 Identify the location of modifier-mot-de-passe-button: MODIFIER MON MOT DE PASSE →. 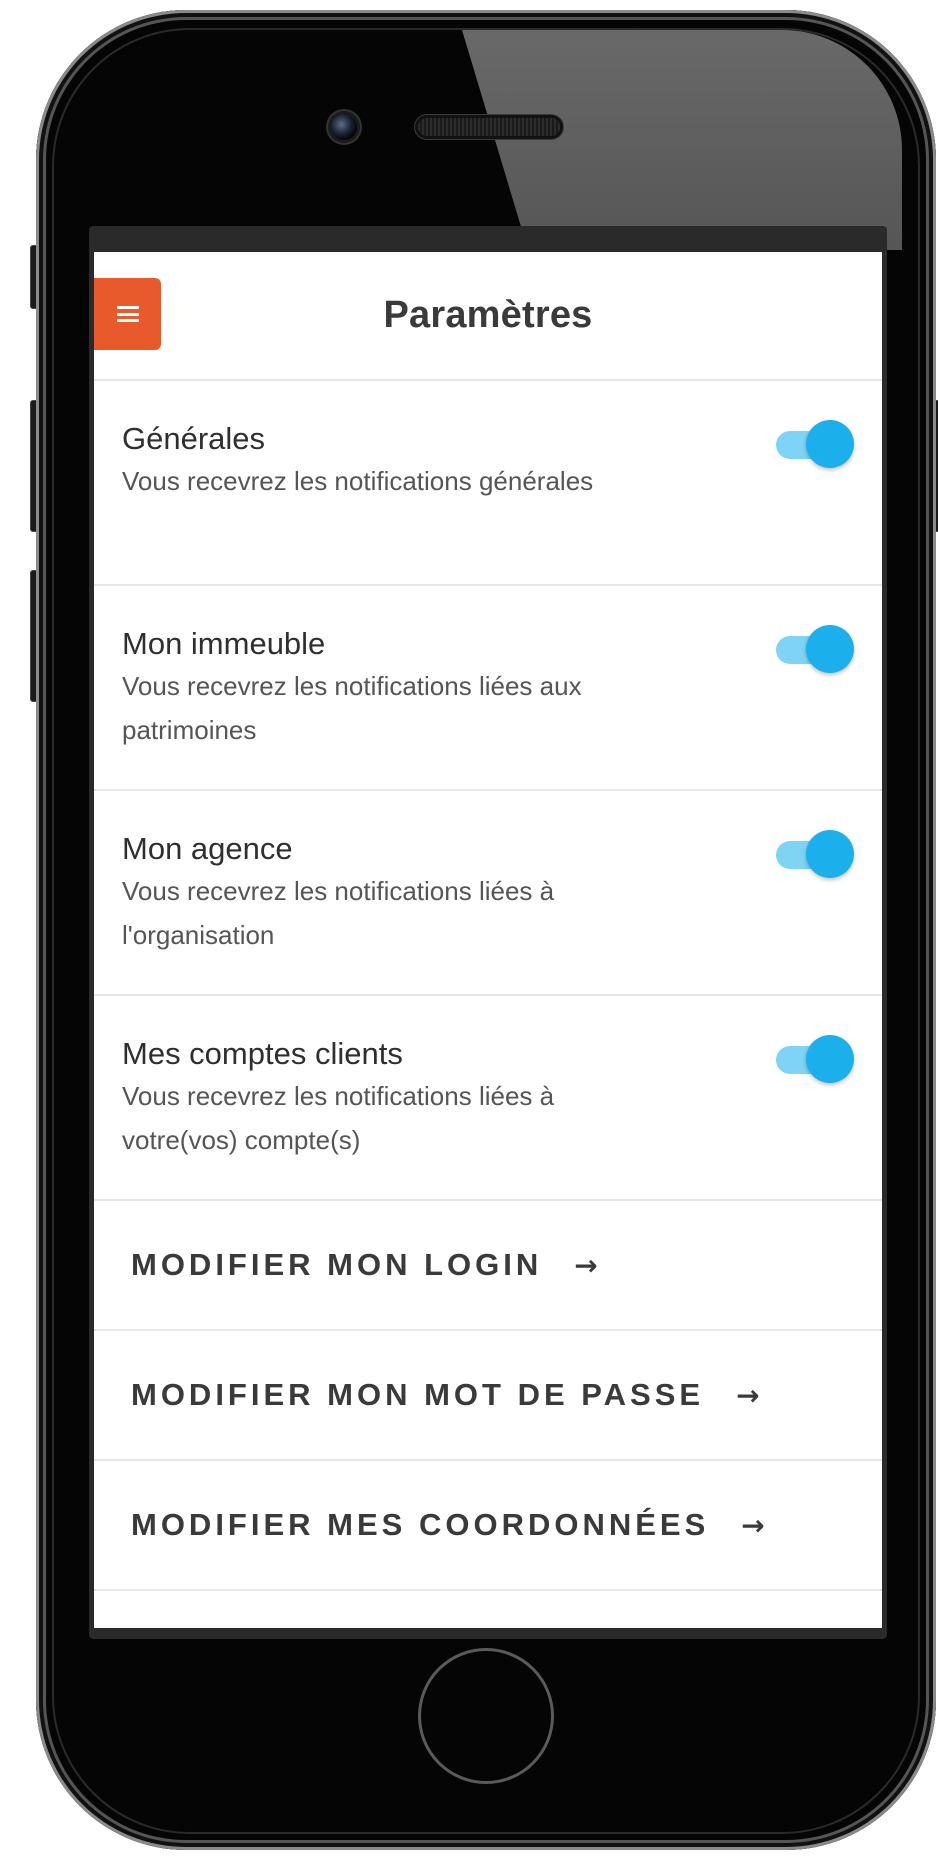
(488, 1396).